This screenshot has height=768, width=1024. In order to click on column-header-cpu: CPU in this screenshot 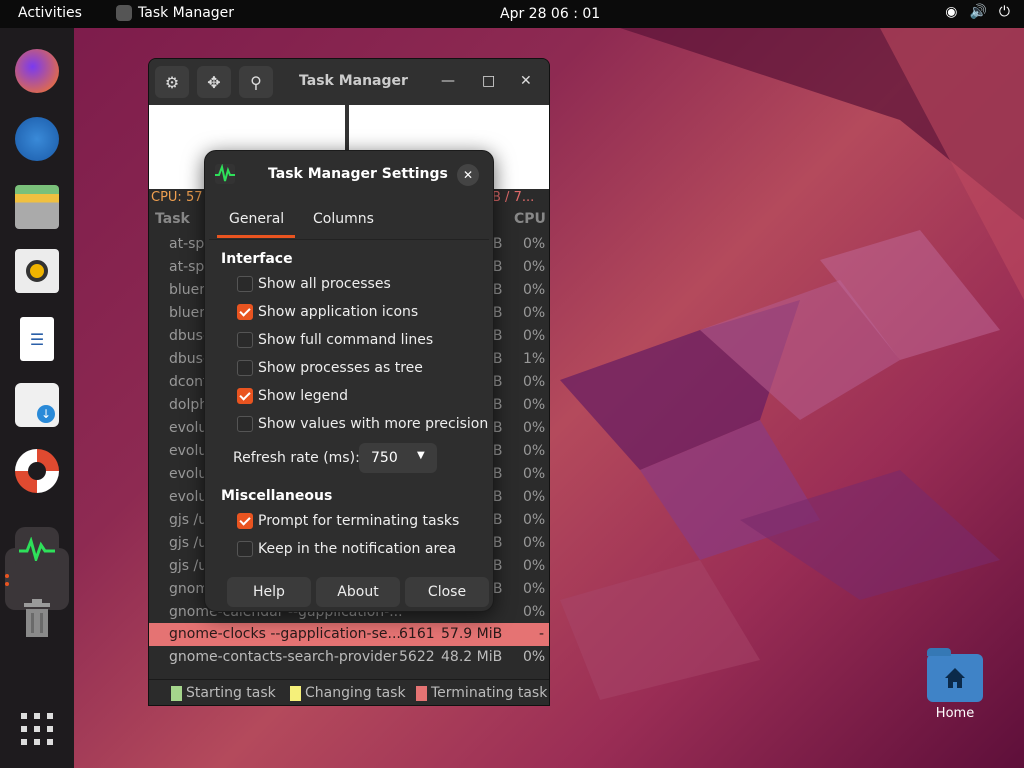, I will do `click(530, 219)`.